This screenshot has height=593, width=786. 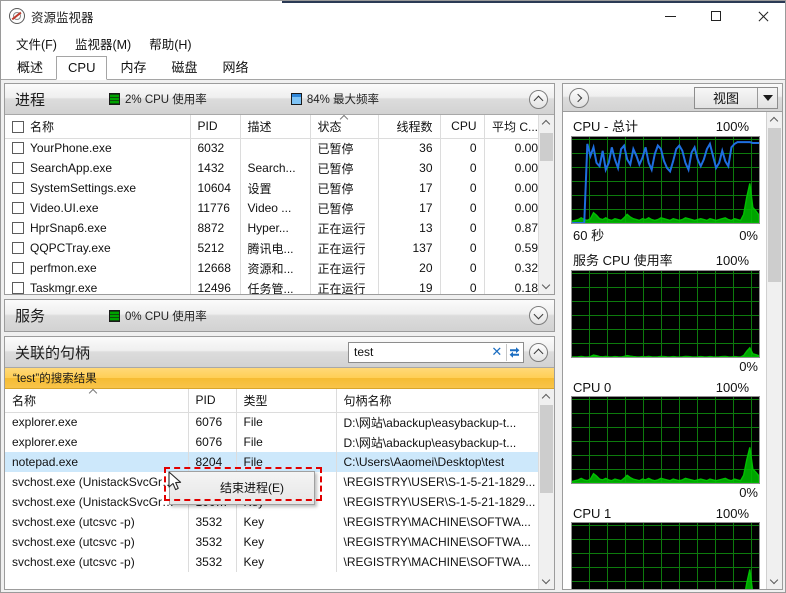 I want to click on handles-col-type: 类型, so click(x=286, y=401).